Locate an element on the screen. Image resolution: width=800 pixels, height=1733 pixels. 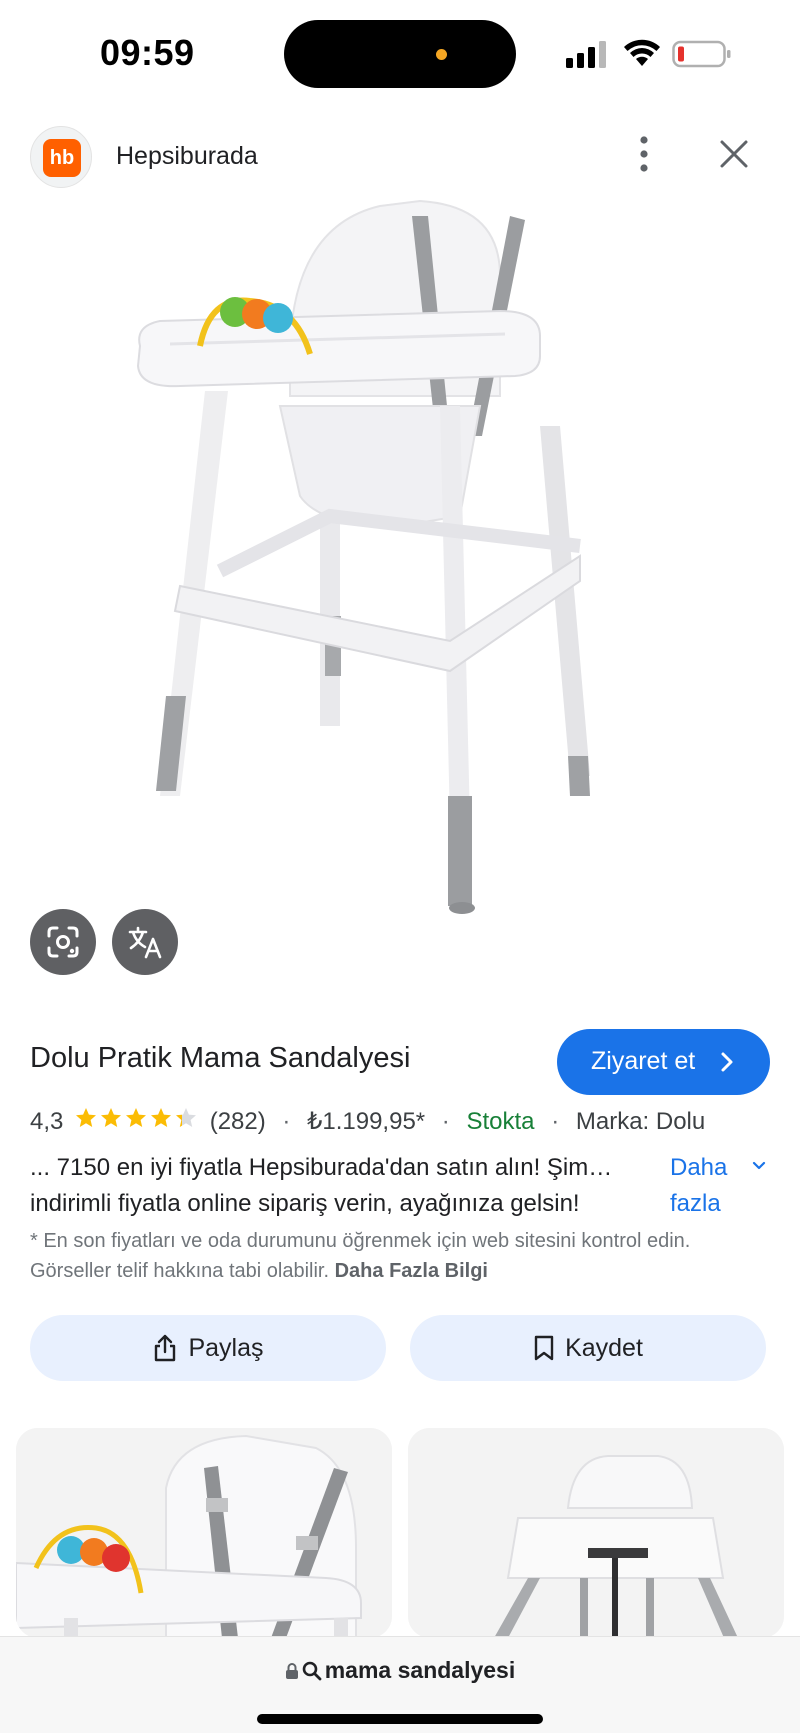
search-query-field: mama sandalyesi is located at coordinates (400, 1670).